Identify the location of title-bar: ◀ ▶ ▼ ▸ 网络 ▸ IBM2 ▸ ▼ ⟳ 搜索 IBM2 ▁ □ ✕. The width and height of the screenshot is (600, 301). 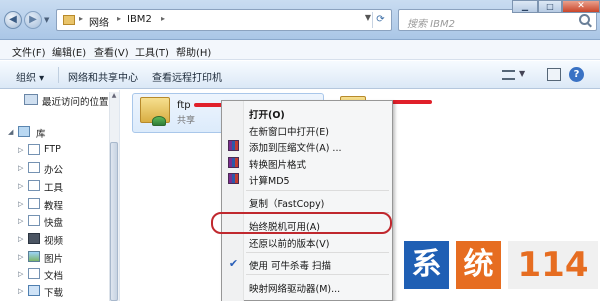
(300, 20).